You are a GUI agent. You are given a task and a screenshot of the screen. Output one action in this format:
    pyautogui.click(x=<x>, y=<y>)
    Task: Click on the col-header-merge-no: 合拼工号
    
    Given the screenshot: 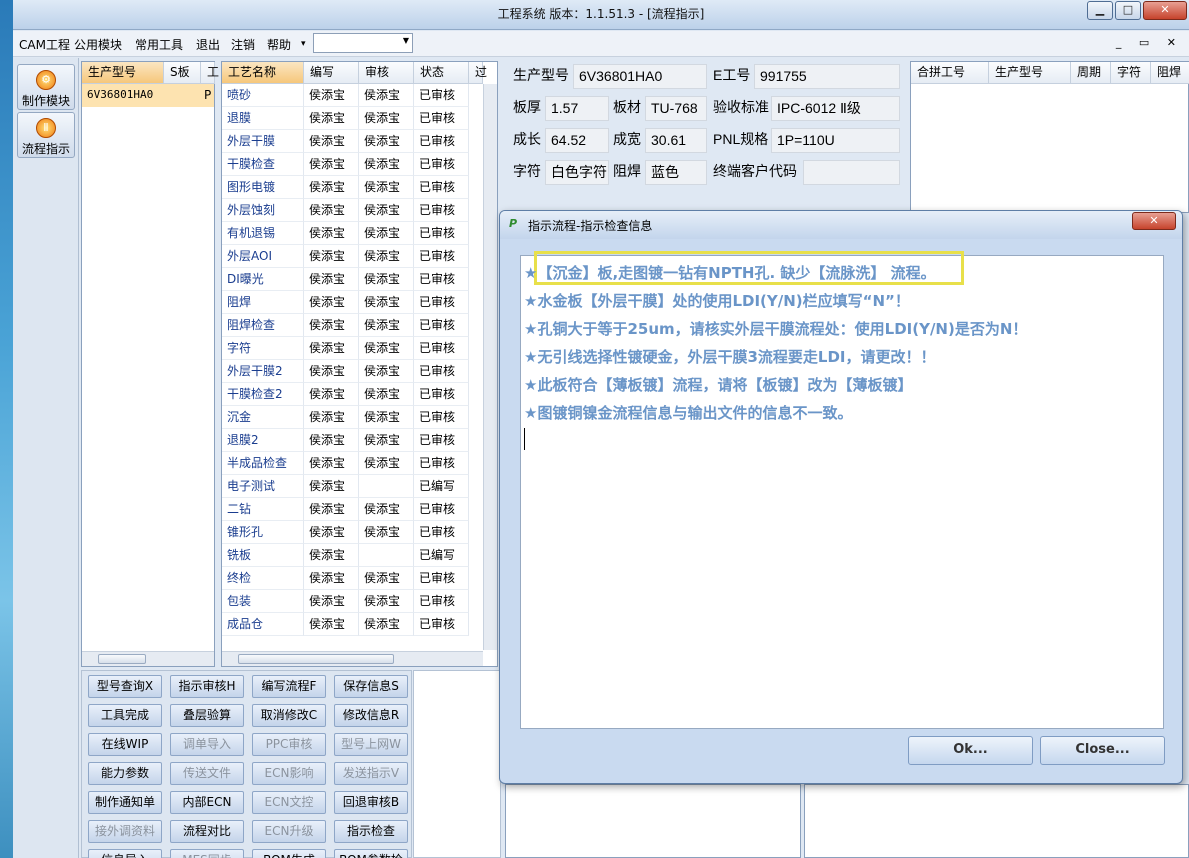 What is the action you would take?
    pyautogui.click(x=950, y=73)
    